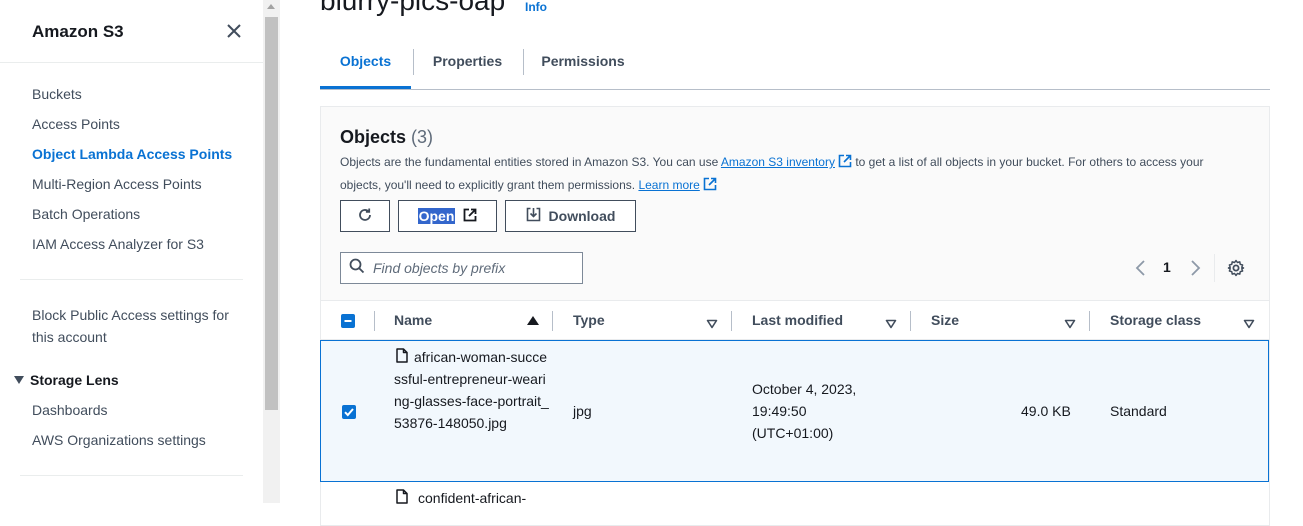 The image size is (1303, 526). I want to click on sidebar-section-storage-lens: Storage Lens, so click(66, 380).